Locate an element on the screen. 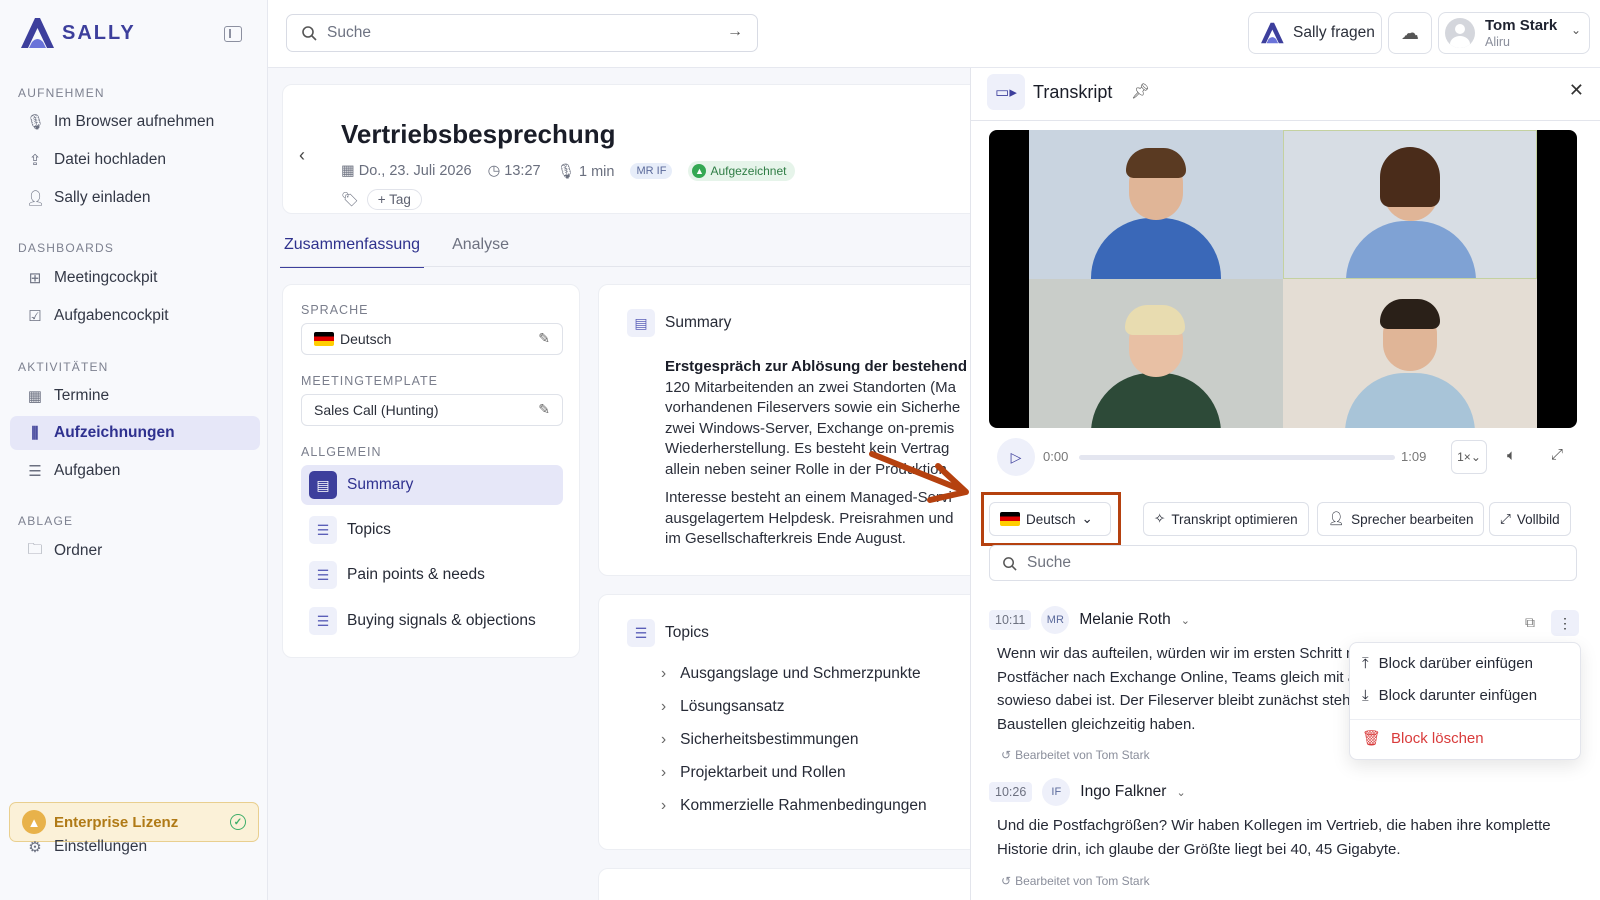 This screenshot has height=900, width=1600. topic-item: › Ausgangslage und Schmerzpunkte is located at coordinates (791, 674).